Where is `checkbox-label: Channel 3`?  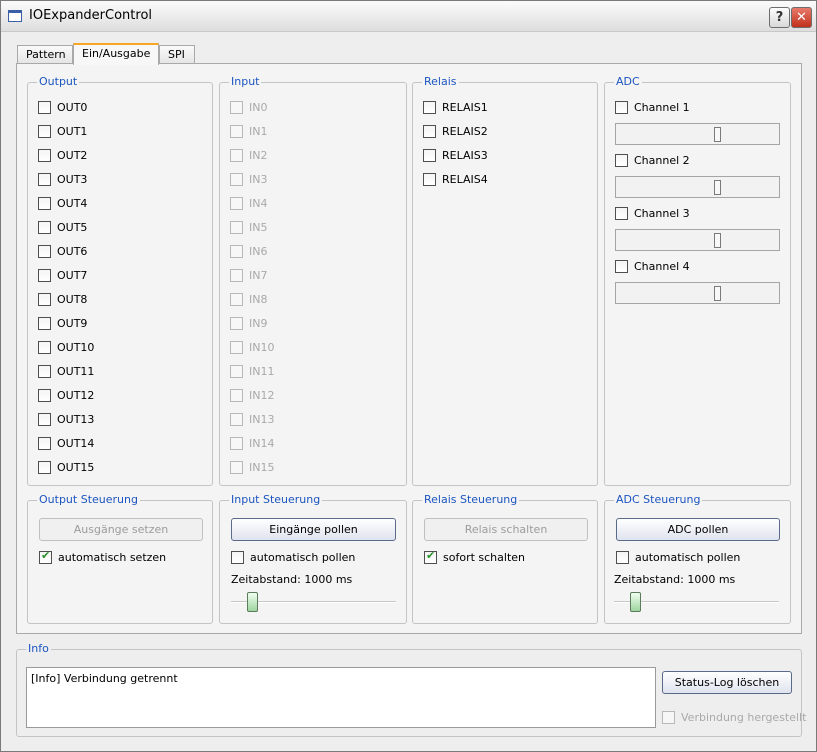
checkbox-label: Channel 3 is located at coordinates (662, 213).